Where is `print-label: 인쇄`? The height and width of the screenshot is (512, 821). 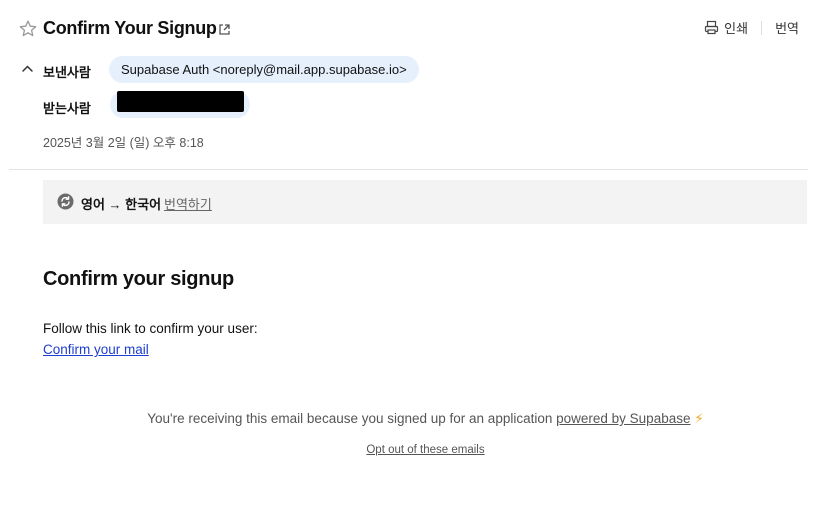 print-label: 인쇄 is located at coordinates (736, 28).